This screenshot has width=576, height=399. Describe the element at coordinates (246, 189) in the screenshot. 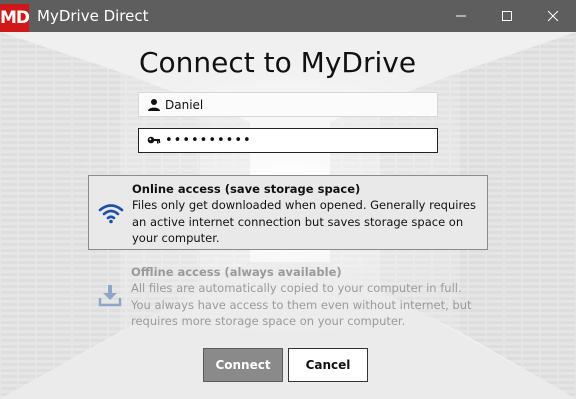

I see `online-option-title: Online access (save storage space)` at that location.